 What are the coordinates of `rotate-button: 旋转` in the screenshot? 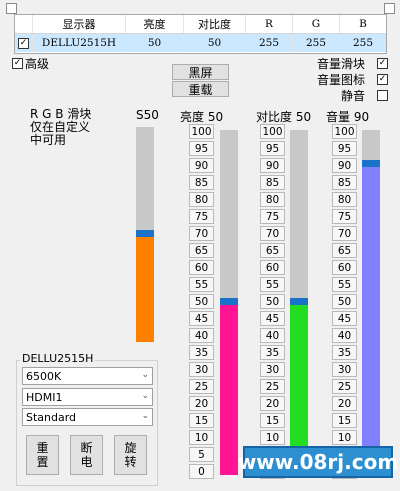 It's located at (130, 455).